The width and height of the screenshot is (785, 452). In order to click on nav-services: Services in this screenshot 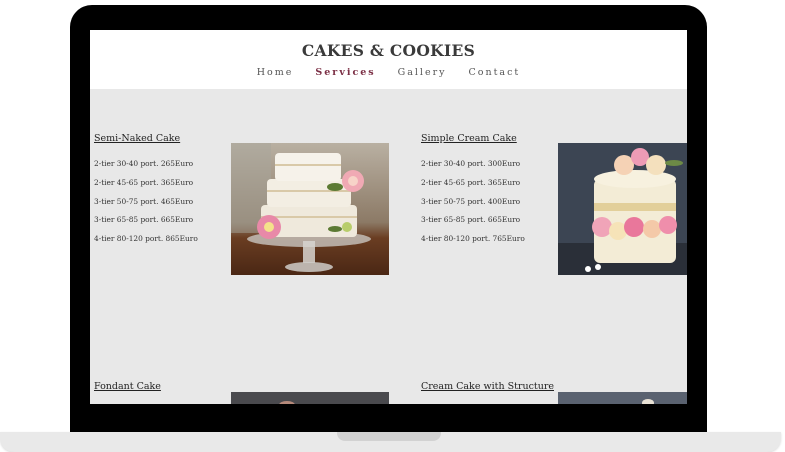, I will do `click(345, 72)`.